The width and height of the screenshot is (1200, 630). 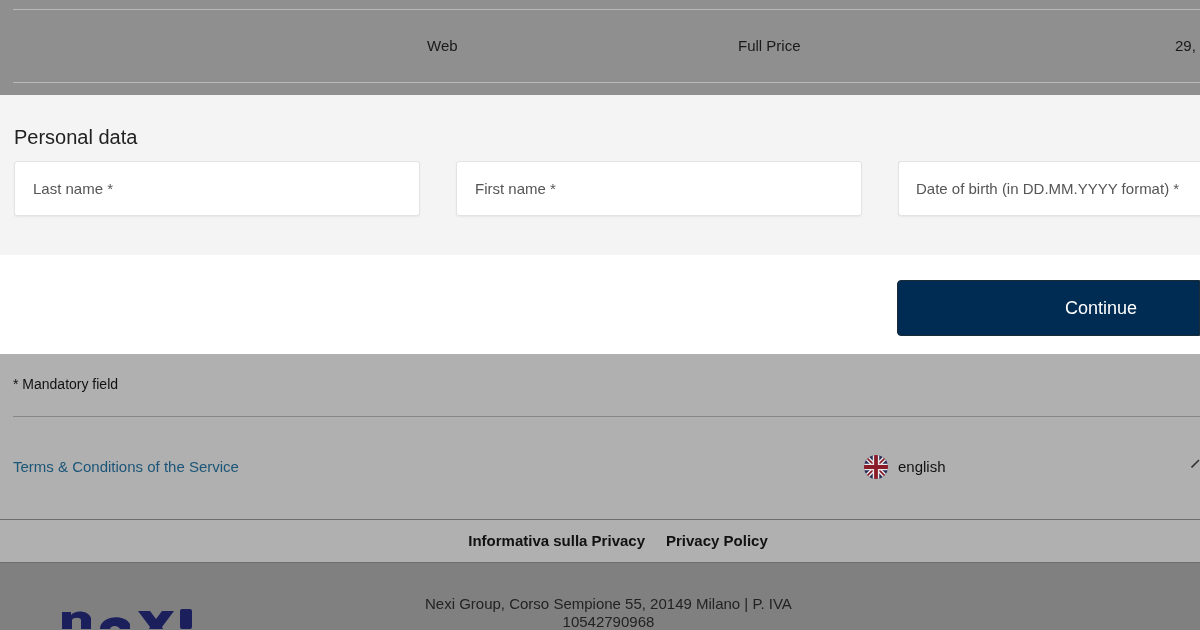 I want to click on terms-link: Terms & Conditions of the Service, so click(x=126, y=467).